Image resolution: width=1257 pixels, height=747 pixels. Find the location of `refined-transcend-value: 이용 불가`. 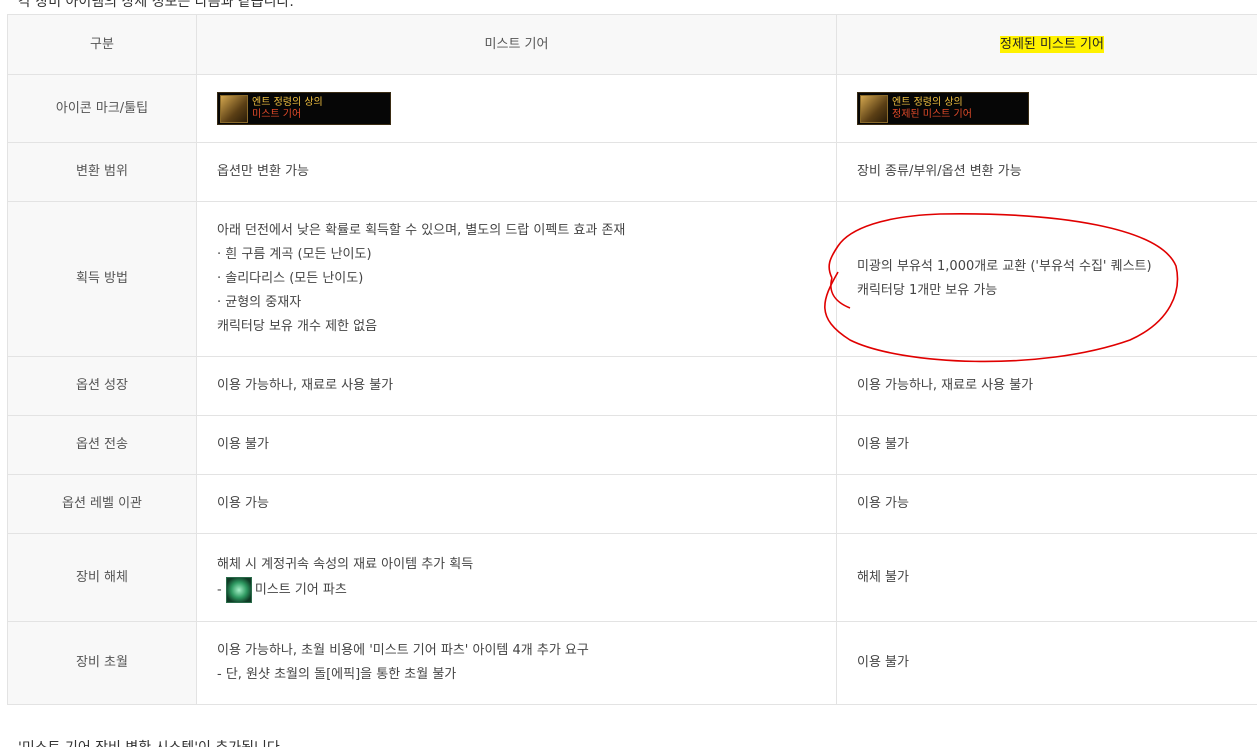

refined-transcend-value: 이용 불가 is located at coordinates (1046, 663).